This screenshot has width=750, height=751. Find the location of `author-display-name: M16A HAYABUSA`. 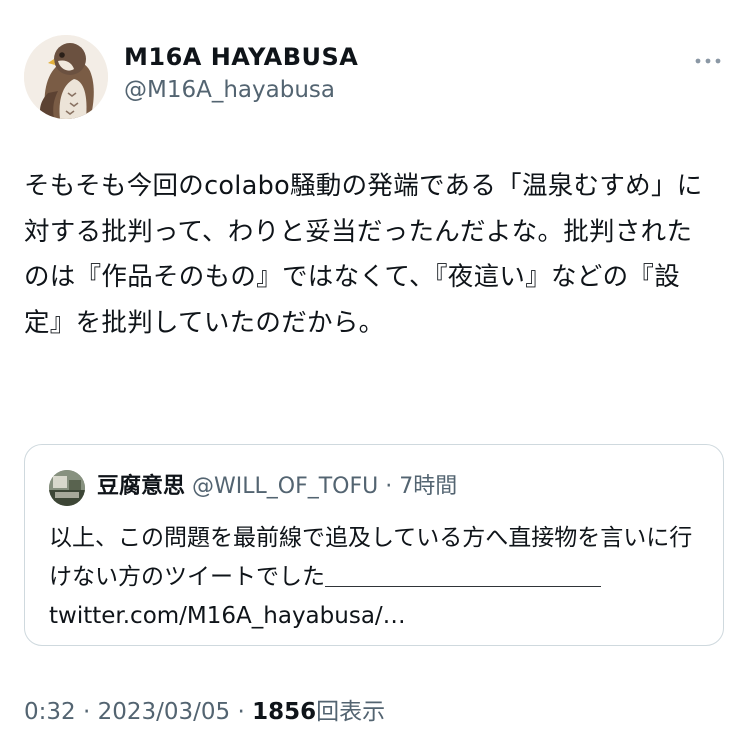

author-display-name: M16A HAYABUSA is located at coordinates (241, 57).